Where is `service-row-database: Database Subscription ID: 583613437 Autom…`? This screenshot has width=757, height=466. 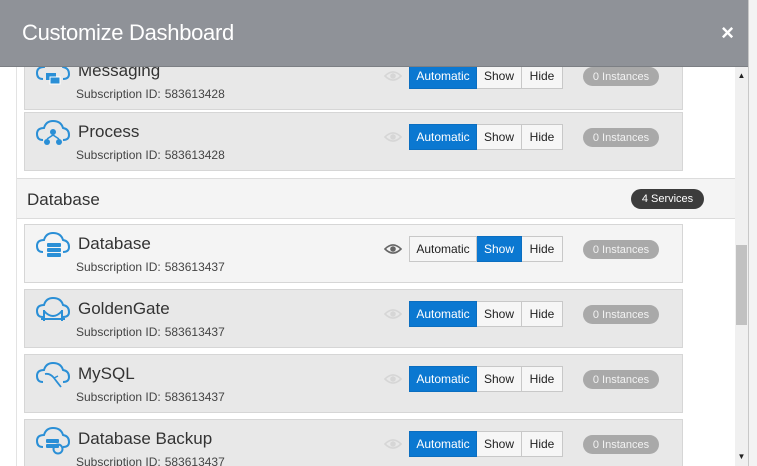 service-row-database: Database Subscription ID: 583613437 Autom… is located at coordinates (353, 253).